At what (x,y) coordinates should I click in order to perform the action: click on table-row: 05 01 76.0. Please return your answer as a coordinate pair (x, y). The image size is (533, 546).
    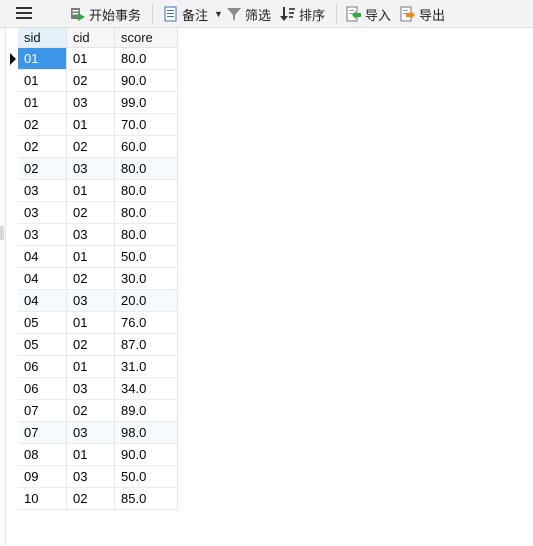
    Looking at the image, I should click on (92, 323).